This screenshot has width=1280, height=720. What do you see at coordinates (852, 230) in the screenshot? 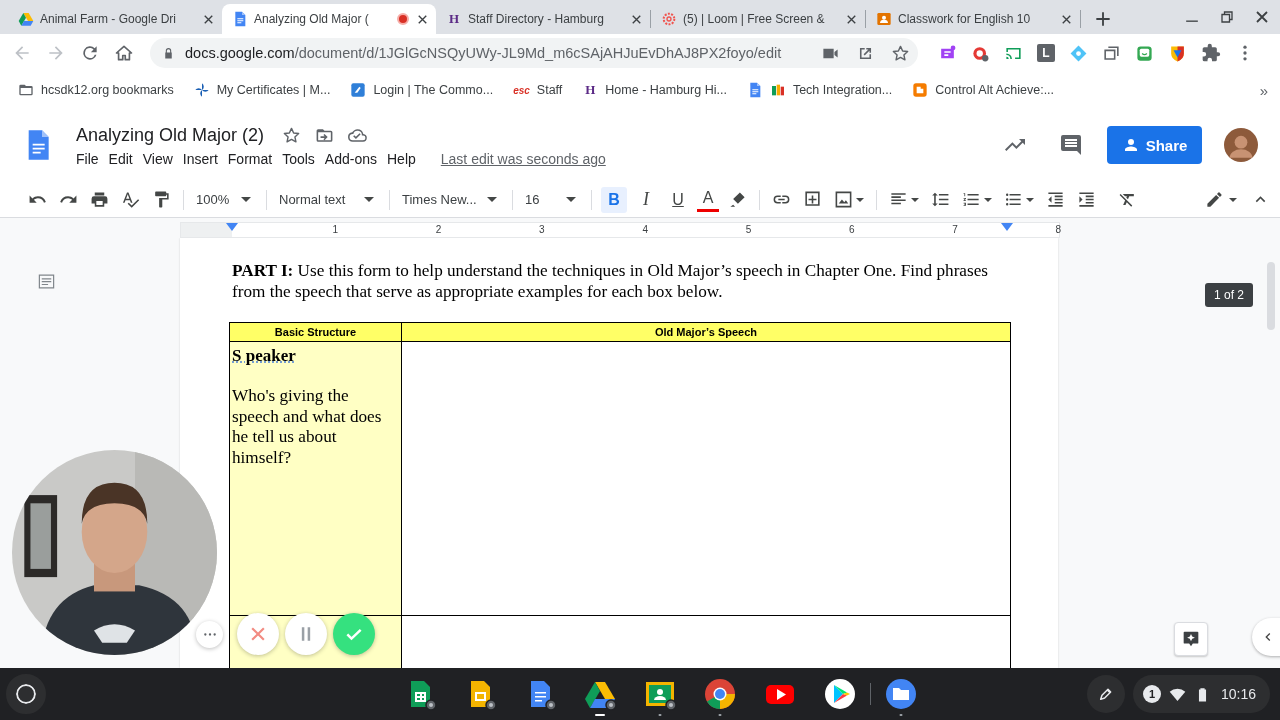
I see `ruler-number: 6` at bounding box center [852, 230].